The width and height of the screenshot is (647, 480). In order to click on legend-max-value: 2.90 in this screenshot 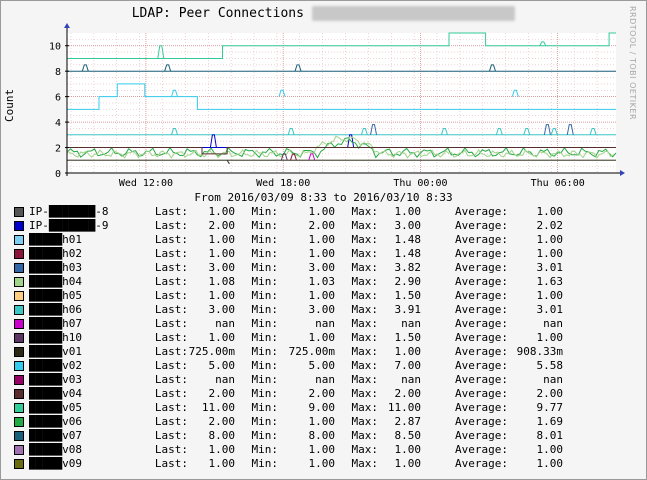, I will do `click(408, 281)`.